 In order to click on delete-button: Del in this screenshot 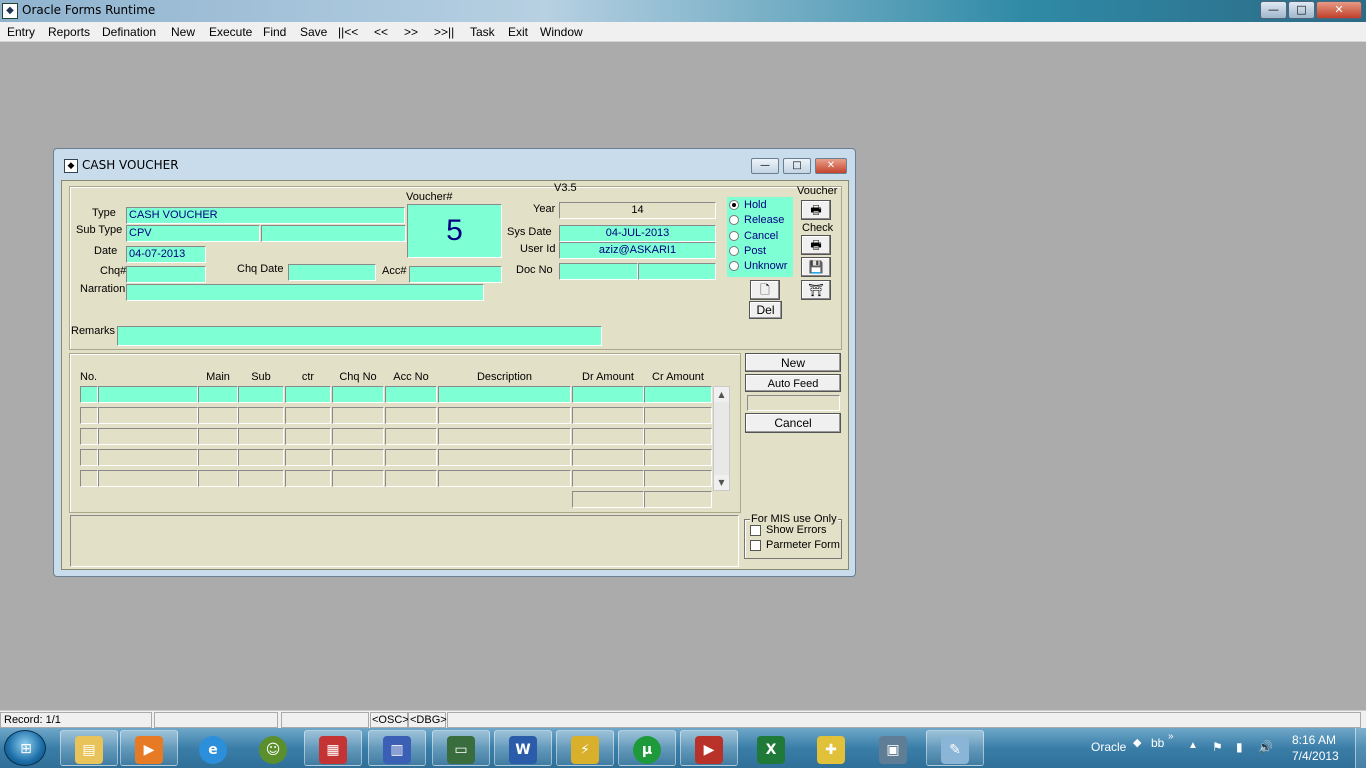, I will do `click(765, 310)`.